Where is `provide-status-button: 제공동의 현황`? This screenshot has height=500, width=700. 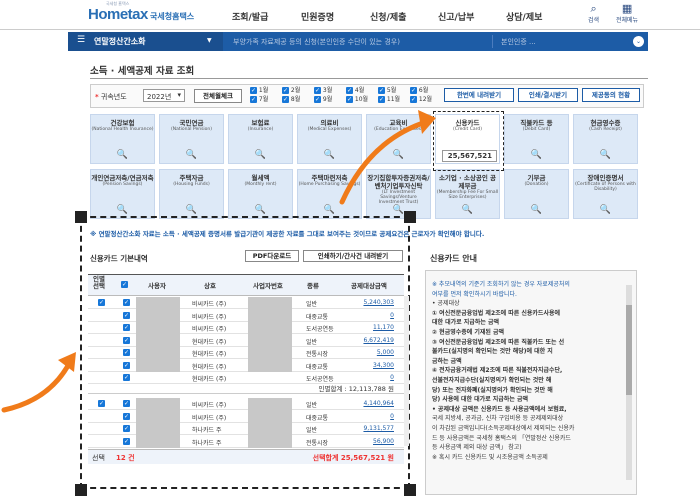 provide-status-button: 제공동의 현황 is located at coordinates (611, 95).